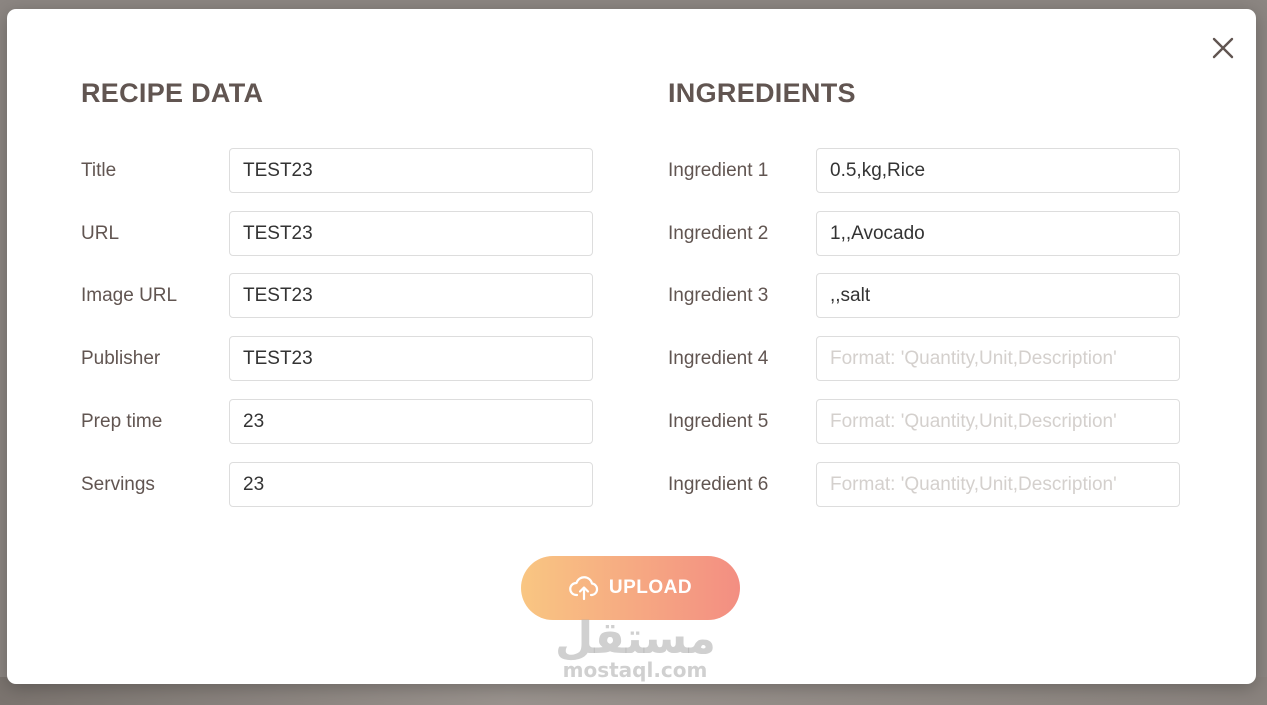 This screenshot has height=705, width=1267. I want to click on ingredient-3-input, so click(998, 295).